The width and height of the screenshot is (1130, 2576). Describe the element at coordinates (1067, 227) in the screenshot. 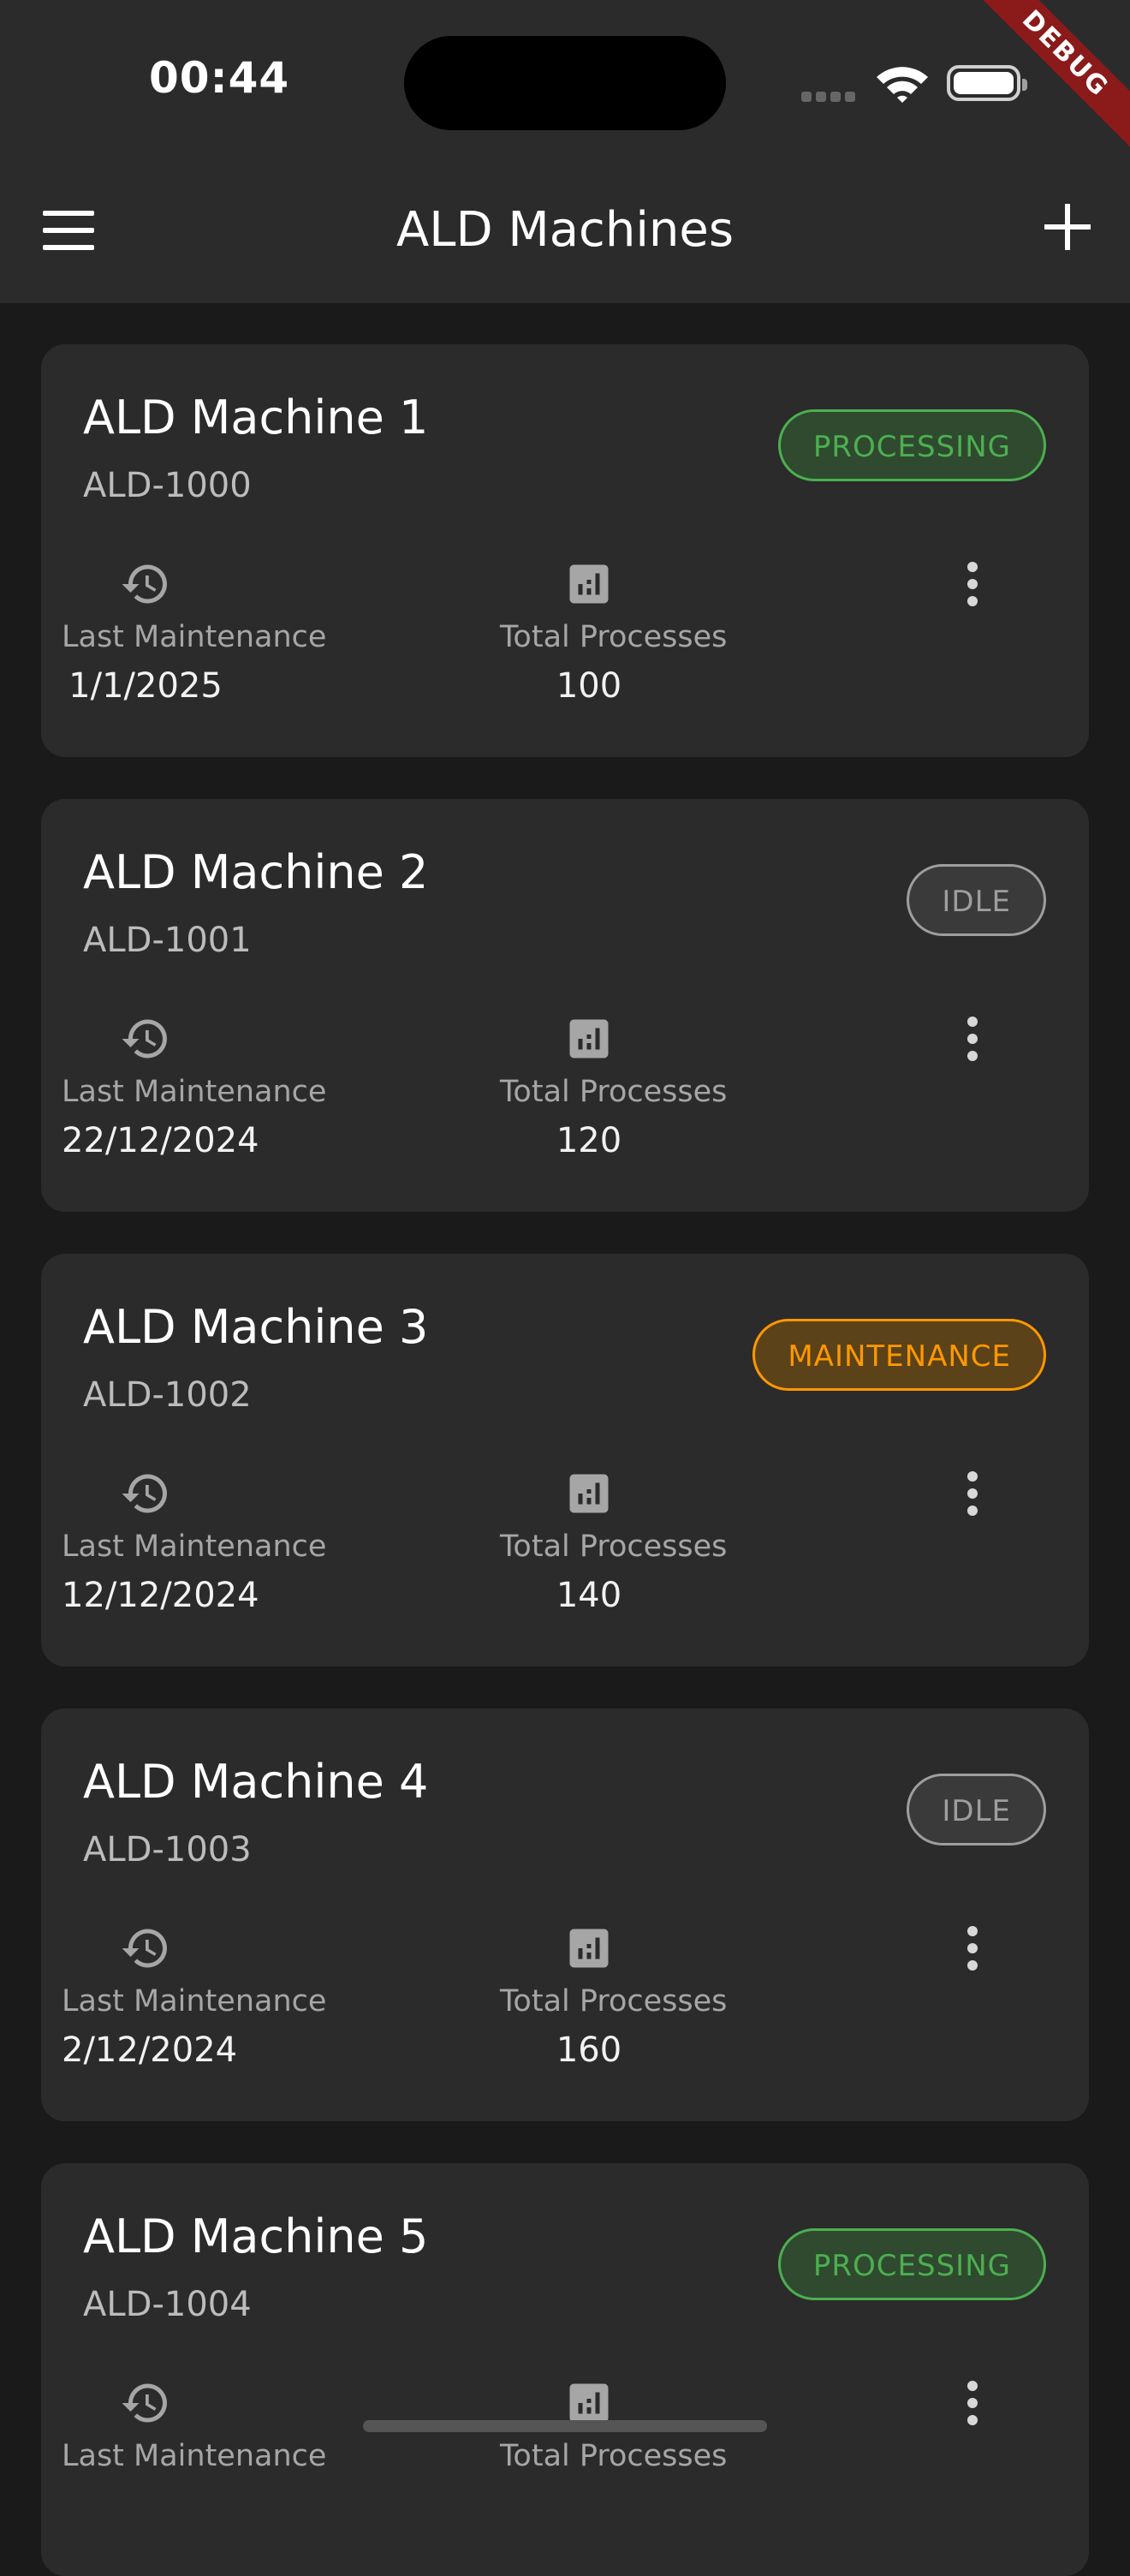

I see `add-icon` at that location.